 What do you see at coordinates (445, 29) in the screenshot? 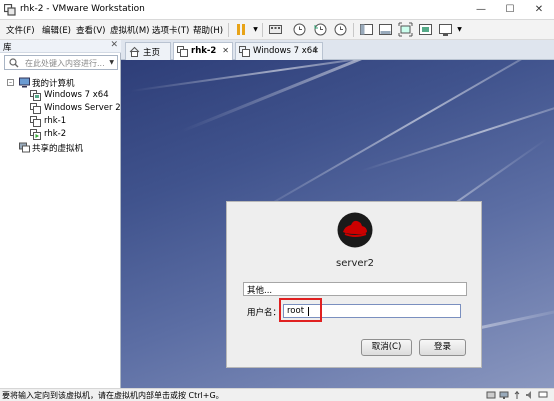
I see `console-view-icon` at bounding box center [445, 29].